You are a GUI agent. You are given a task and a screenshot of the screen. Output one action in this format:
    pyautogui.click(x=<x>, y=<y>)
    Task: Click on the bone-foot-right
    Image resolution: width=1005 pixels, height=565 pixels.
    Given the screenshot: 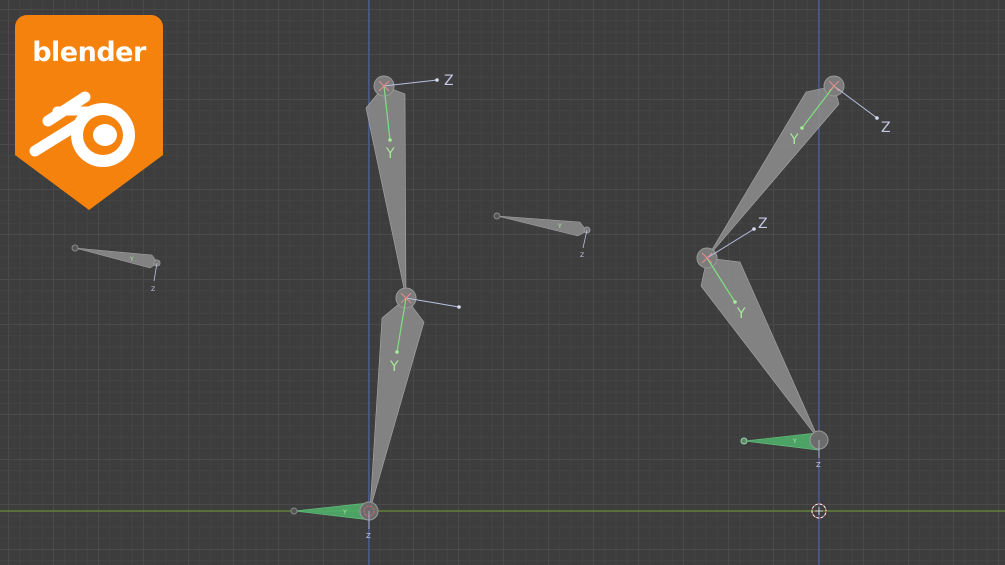 What is the action you would take?
    pyautogui.click(x=784, y=444)
    